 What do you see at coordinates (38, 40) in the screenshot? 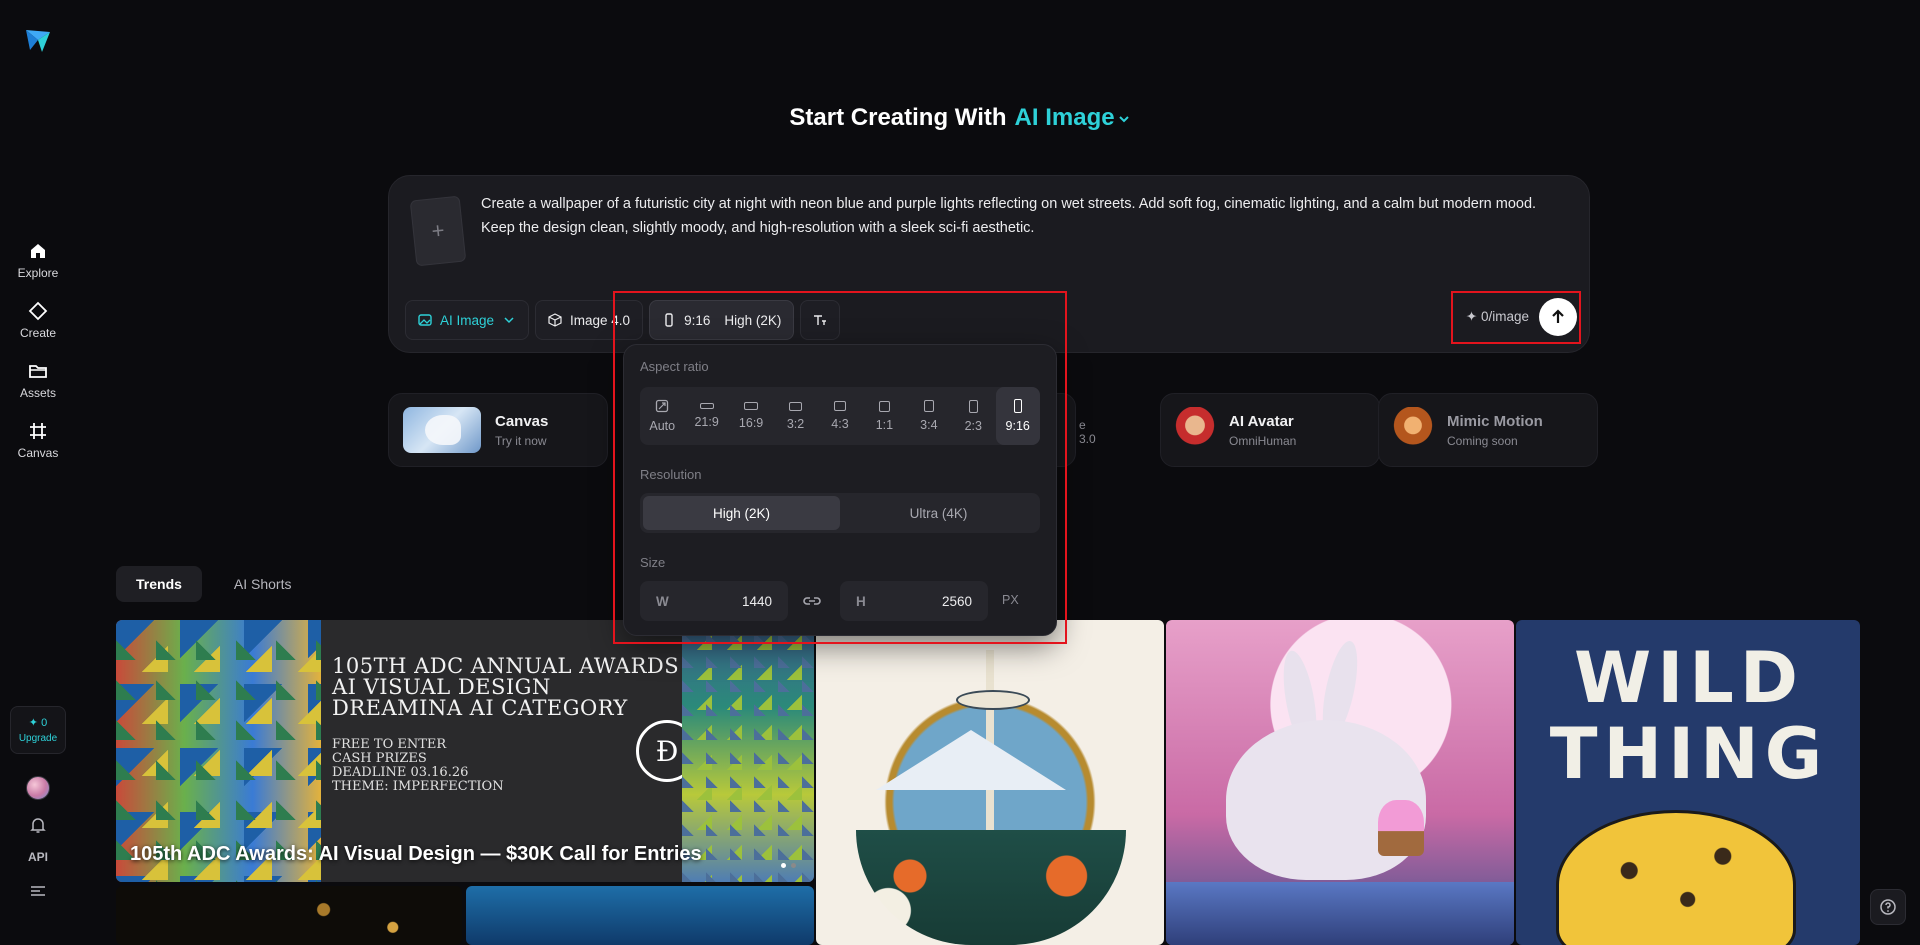
I see `logo-icon` at bounding box center [38, 40].